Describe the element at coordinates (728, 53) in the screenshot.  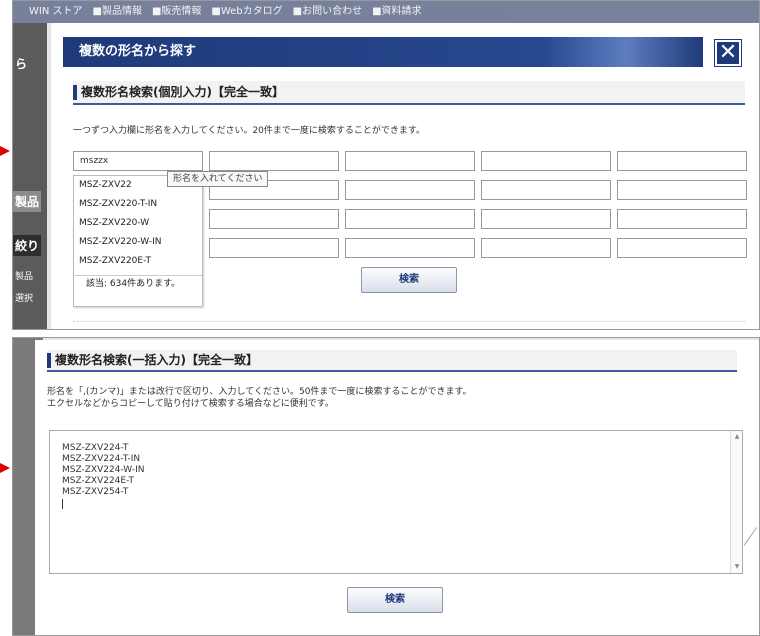
I see `close-icon: ✕` at that location.